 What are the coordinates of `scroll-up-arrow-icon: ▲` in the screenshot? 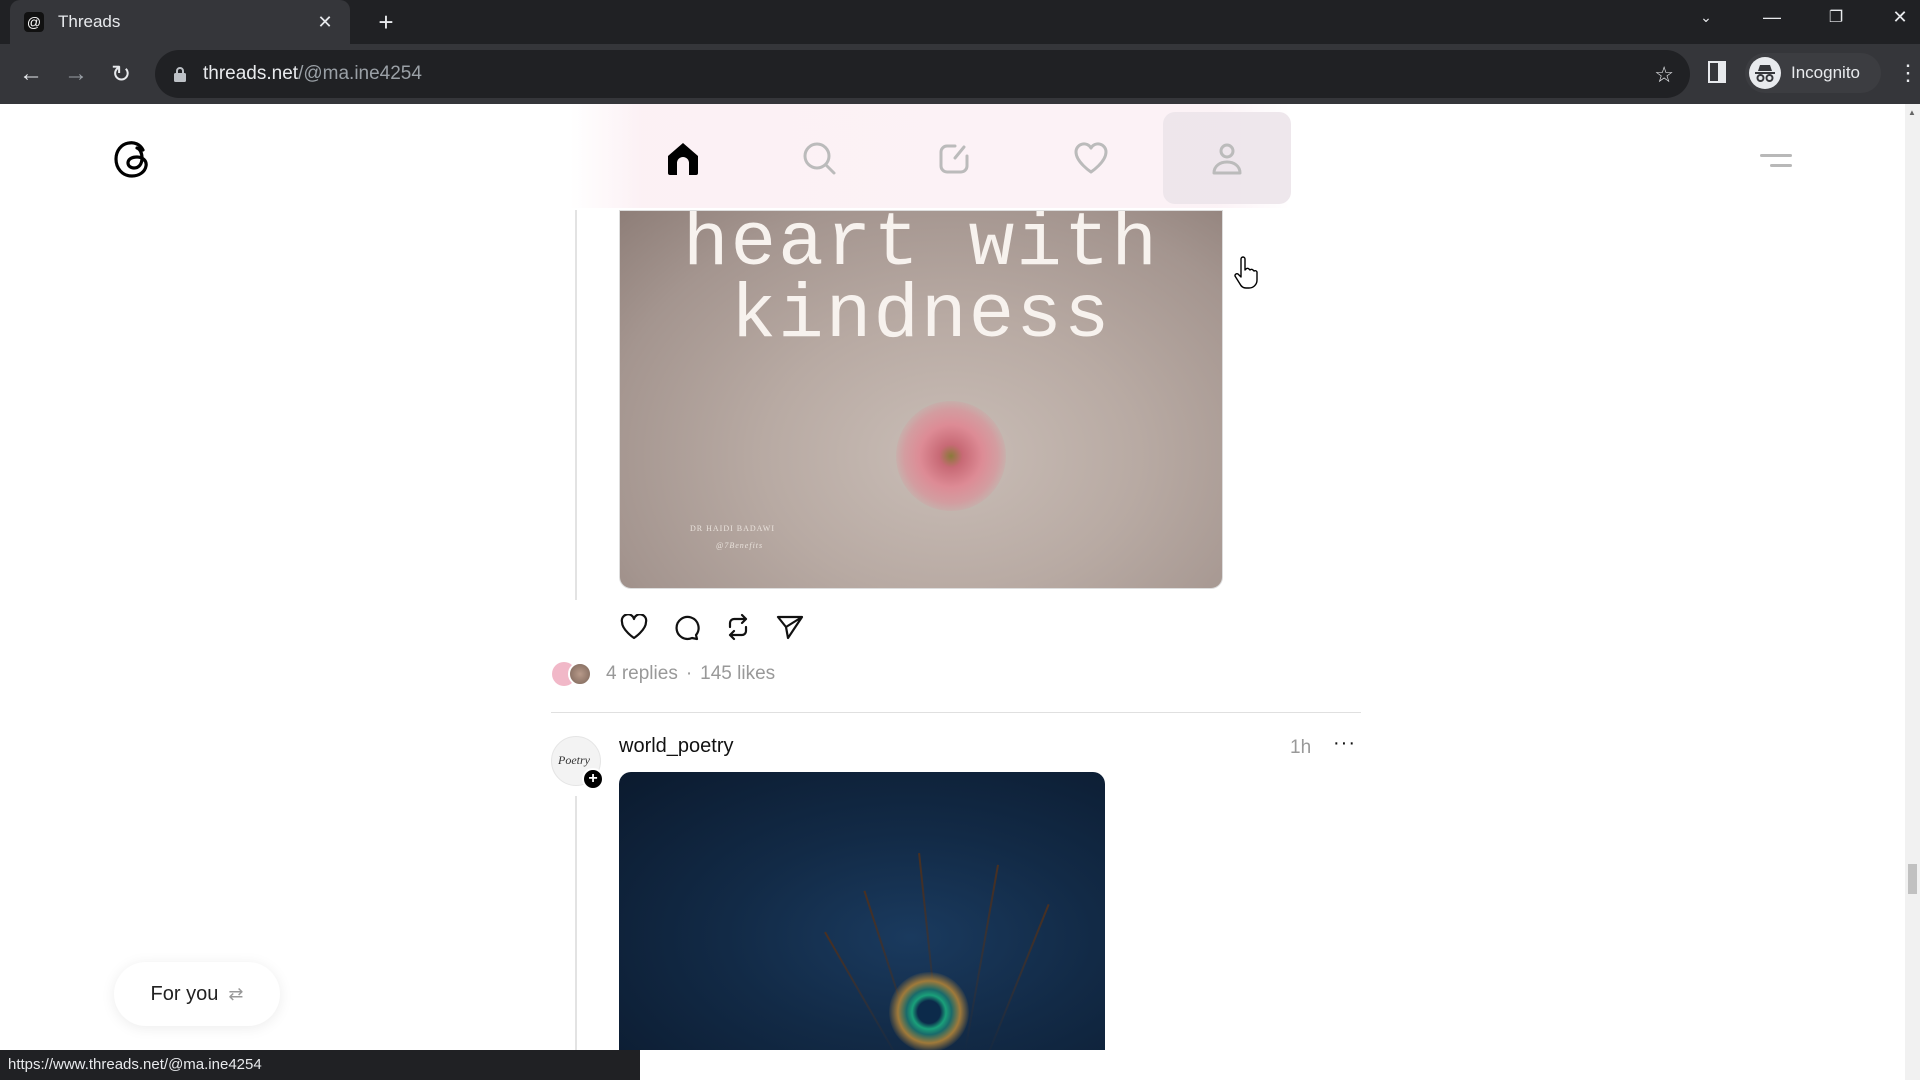 It's located at (1912, 112).